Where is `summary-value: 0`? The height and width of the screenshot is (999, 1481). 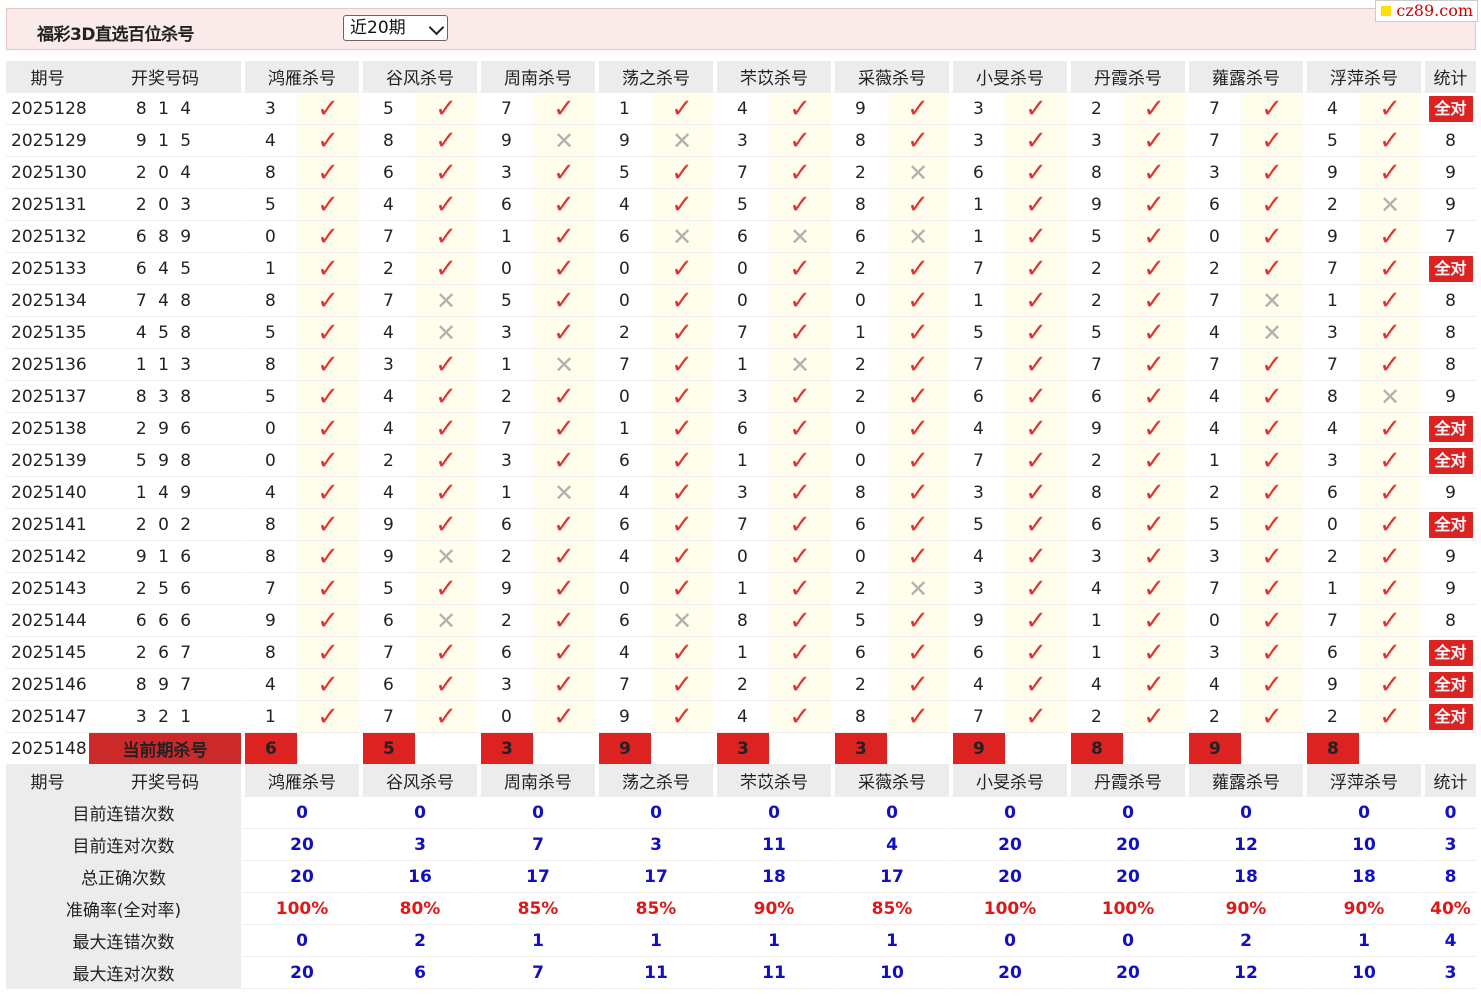 summary-value: 0 is located at coordinates (654, 813).